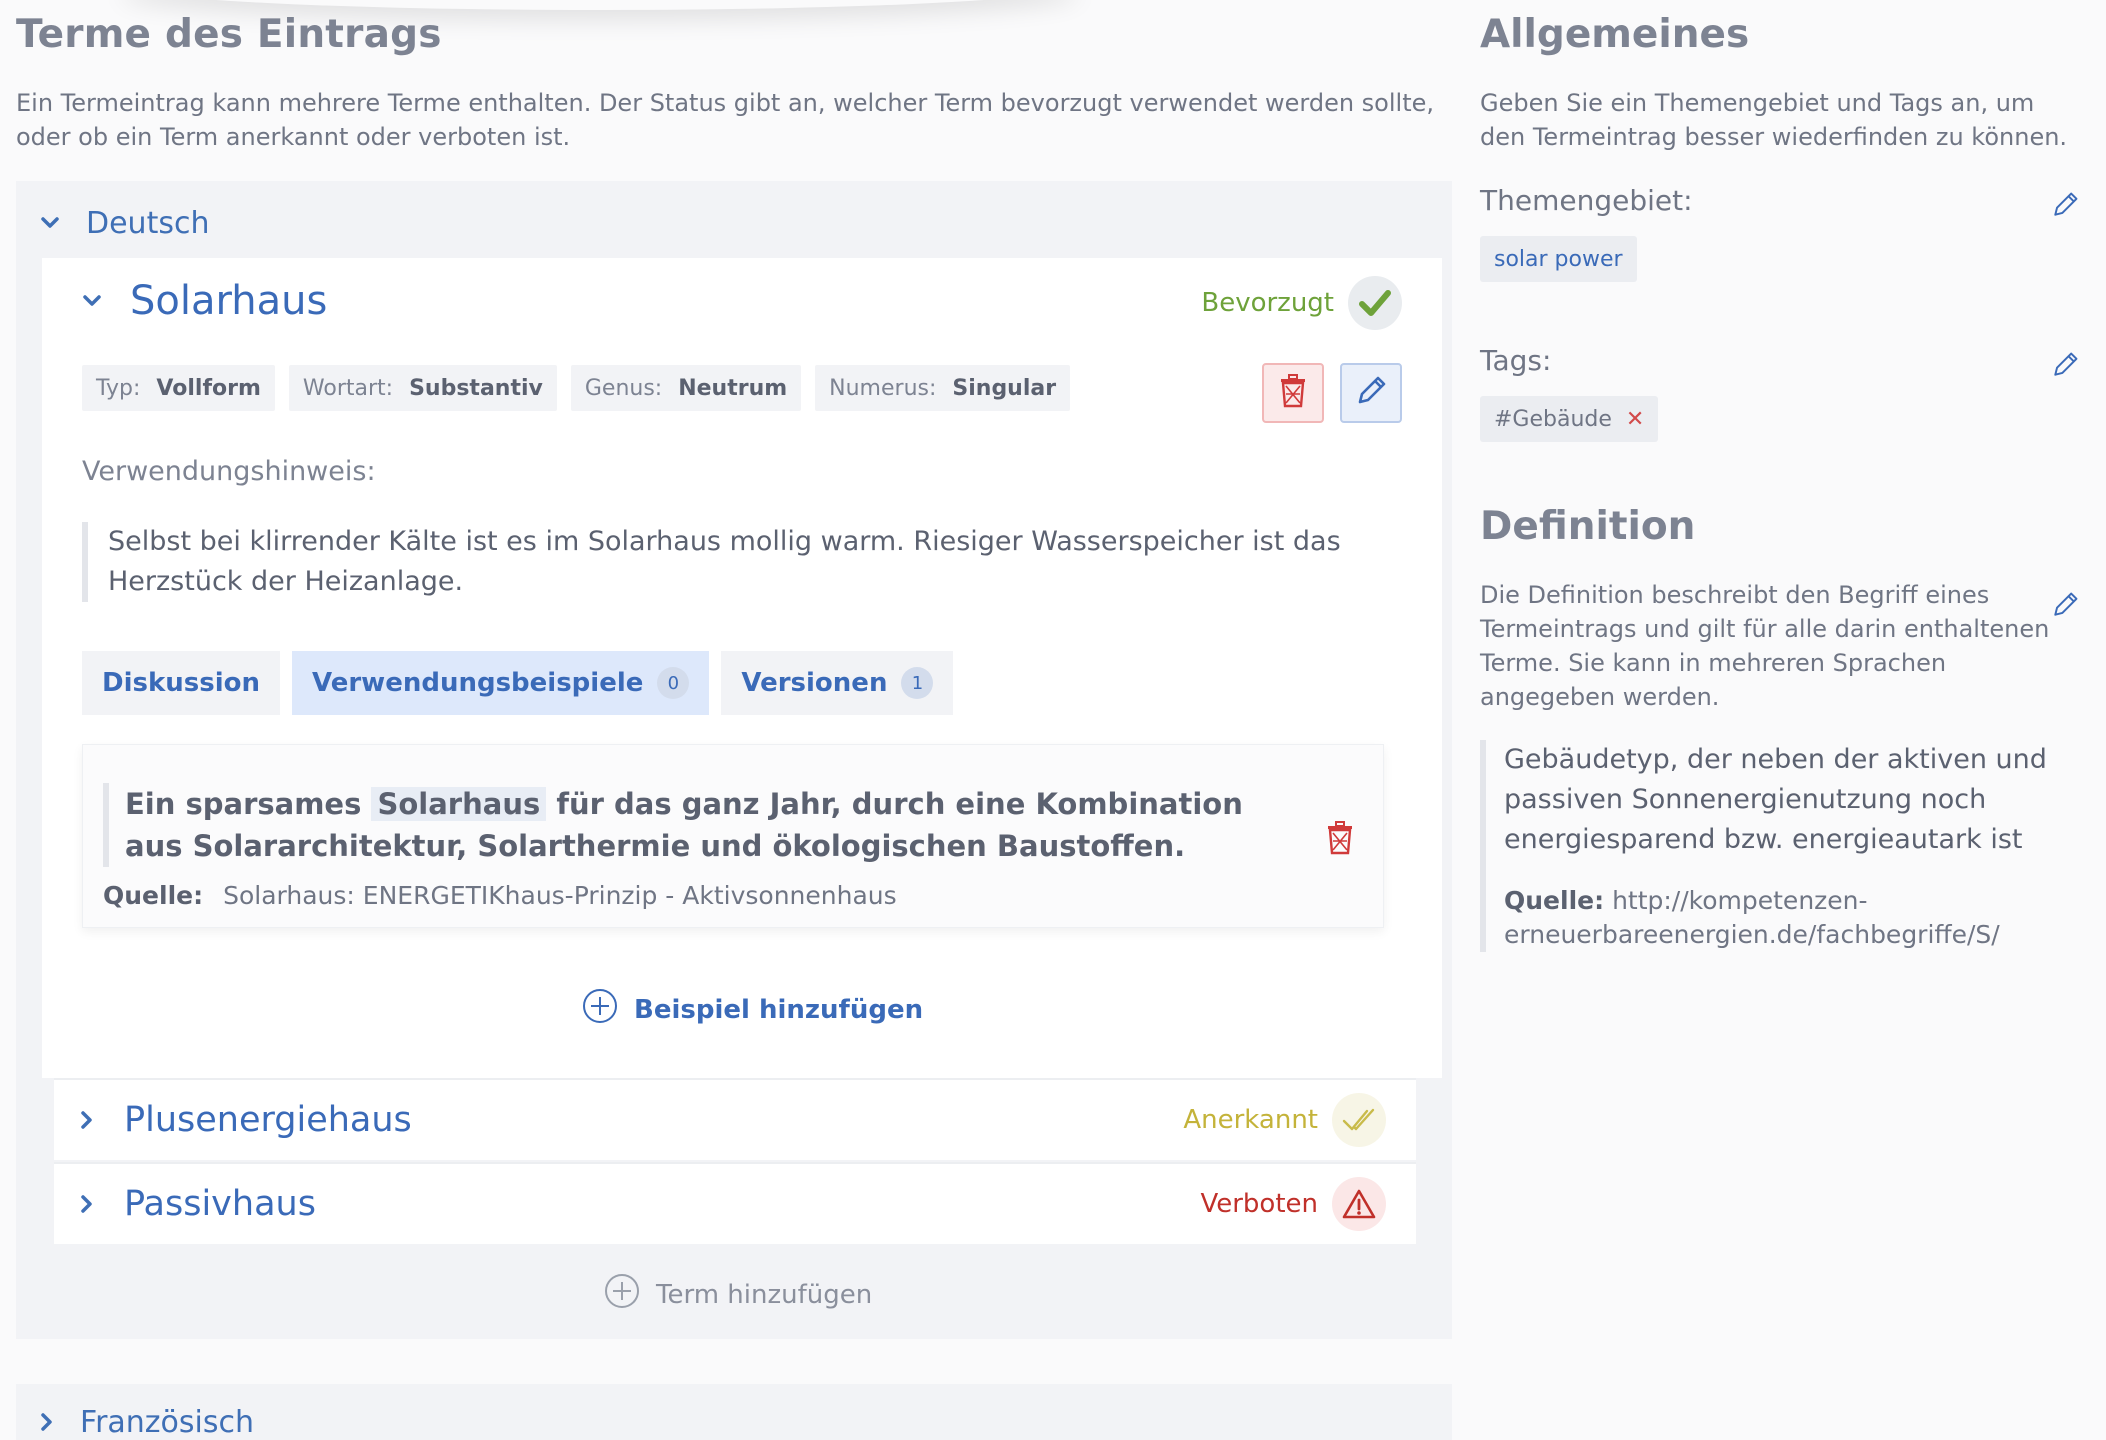 The width and height of the screenshot is (2106, 1440). I want to click on status-label: Anerkannt, so click(1250, 1120).